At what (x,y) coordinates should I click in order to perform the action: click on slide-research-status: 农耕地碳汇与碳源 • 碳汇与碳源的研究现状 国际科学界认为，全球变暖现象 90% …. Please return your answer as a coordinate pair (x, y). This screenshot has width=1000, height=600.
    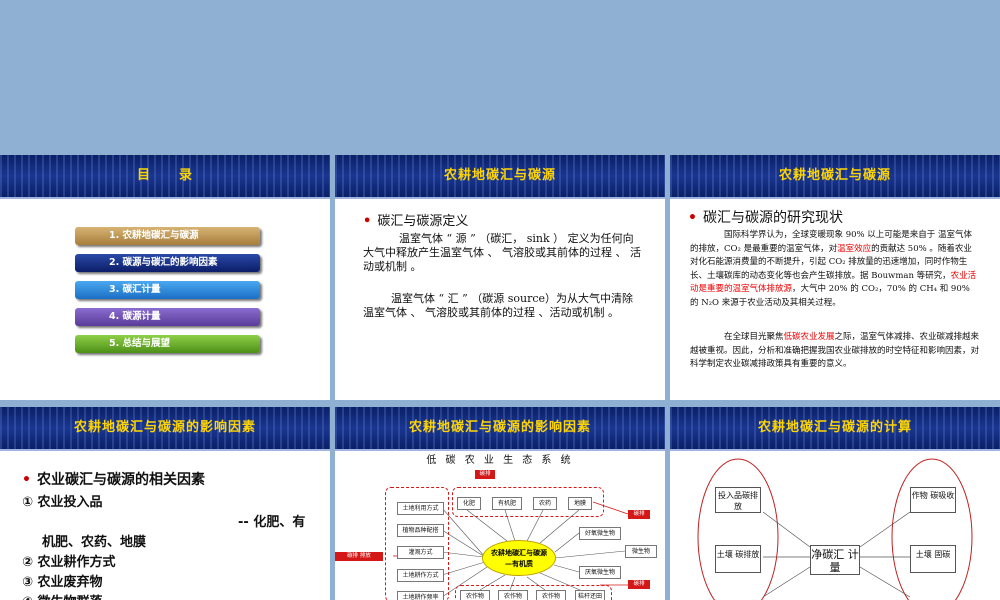
    Looking at the image, I should click on (835, 277).